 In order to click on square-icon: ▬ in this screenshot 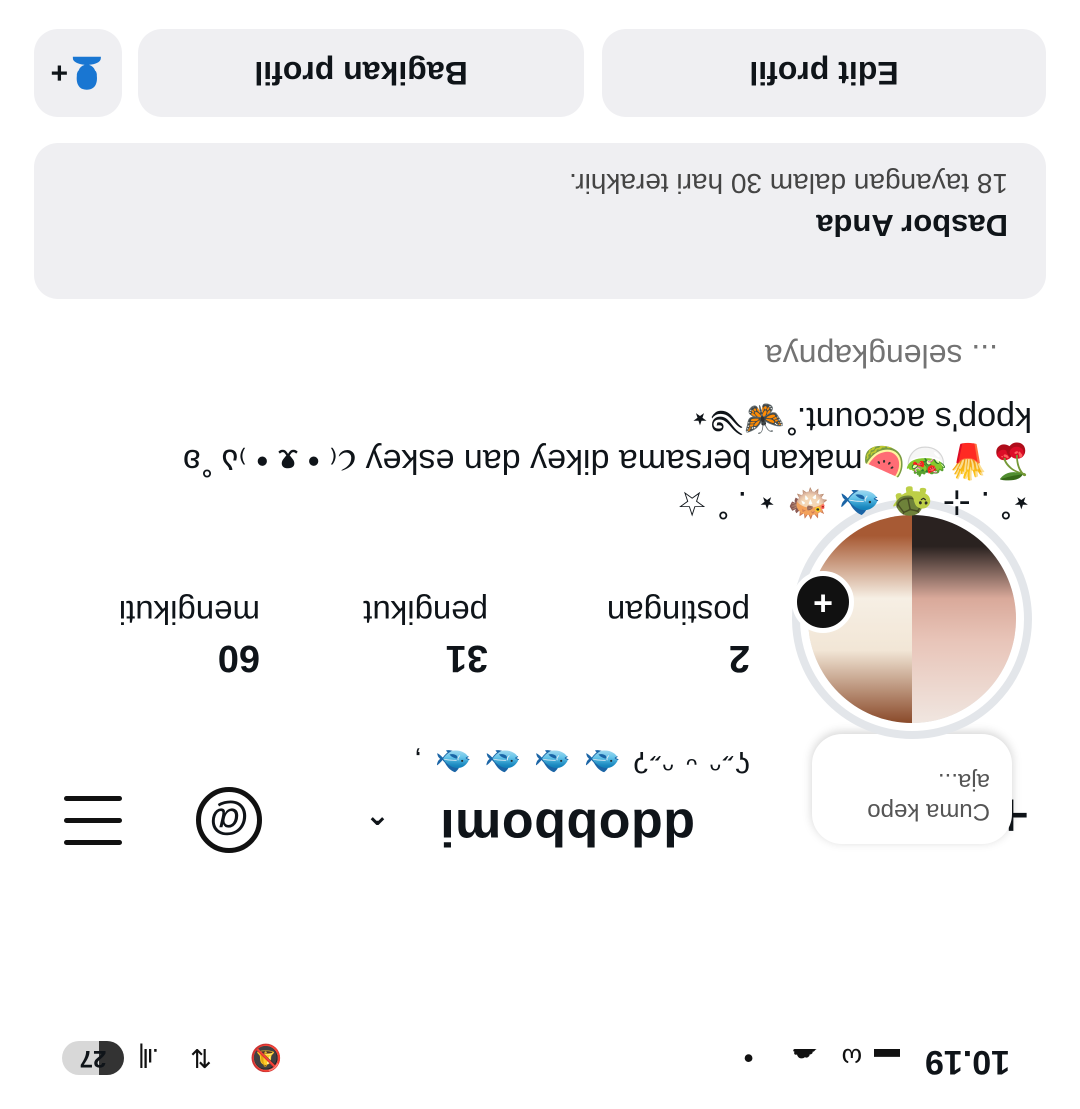, I will do `click(887, 1058)`.